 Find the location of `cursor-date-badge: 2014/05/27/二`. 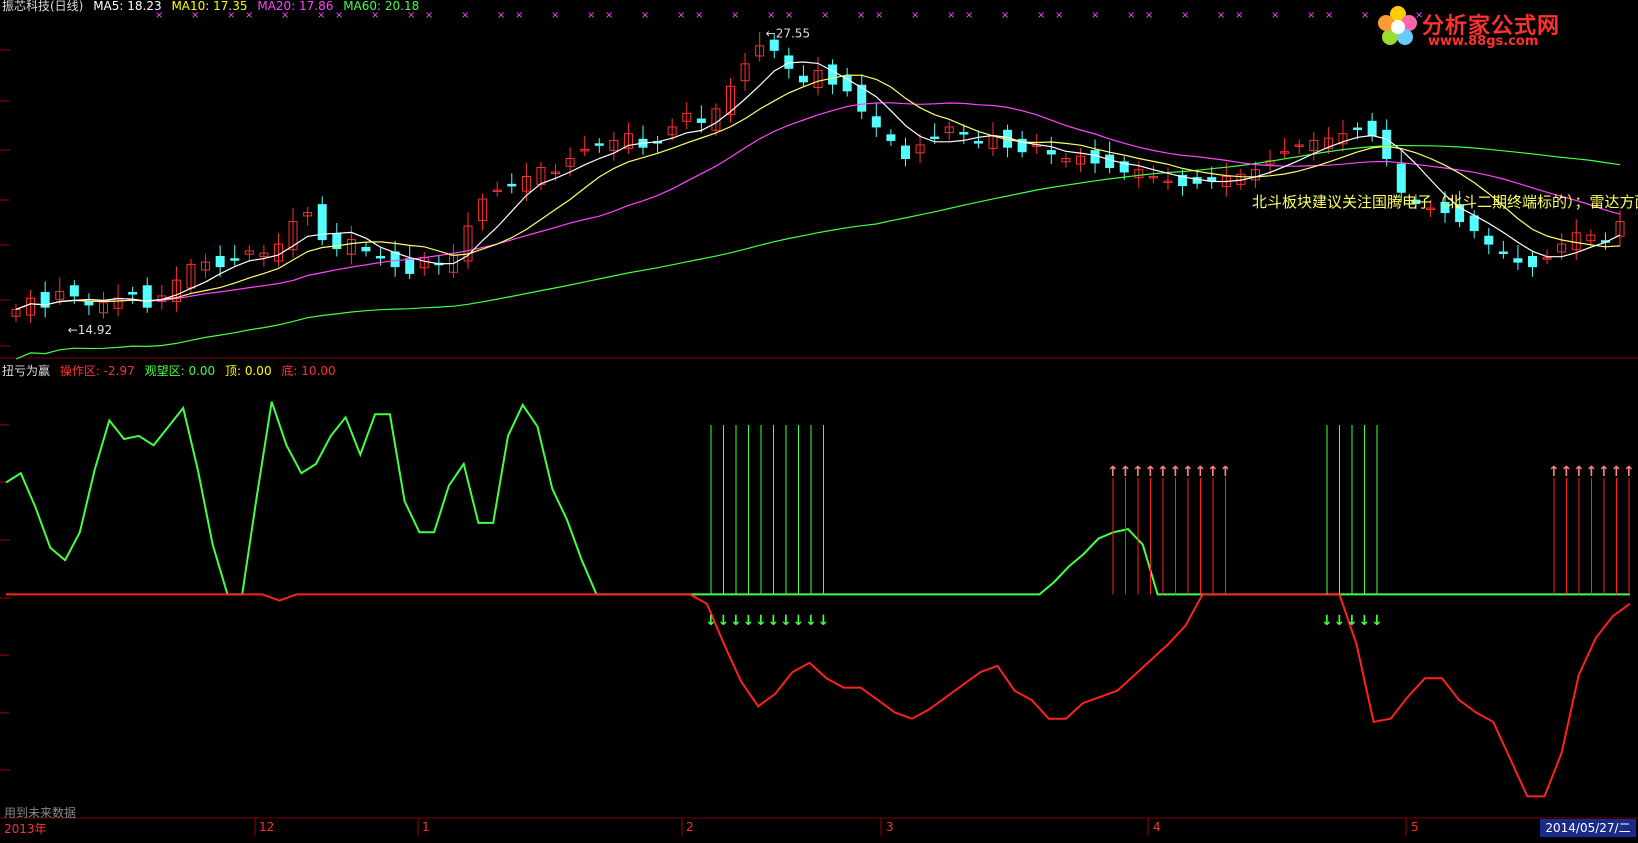

cursor-date-badge: 2014/05/27/二 is located at coordinates (1588, 828).